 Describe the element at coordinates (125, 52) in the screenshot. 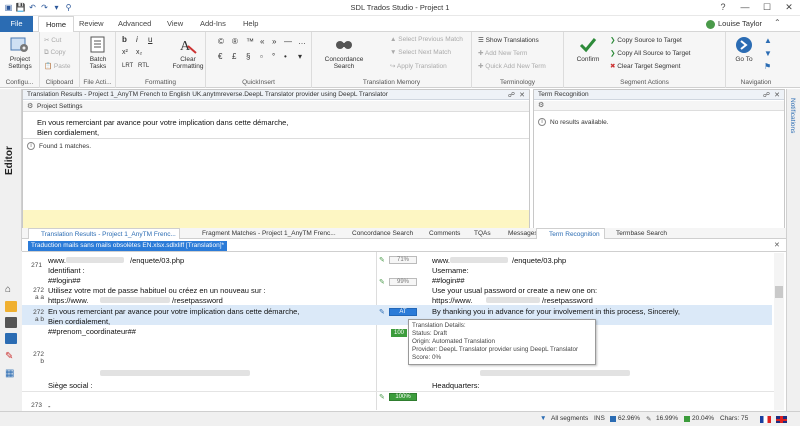

I see `strikethrough-icon: x²` at that location.